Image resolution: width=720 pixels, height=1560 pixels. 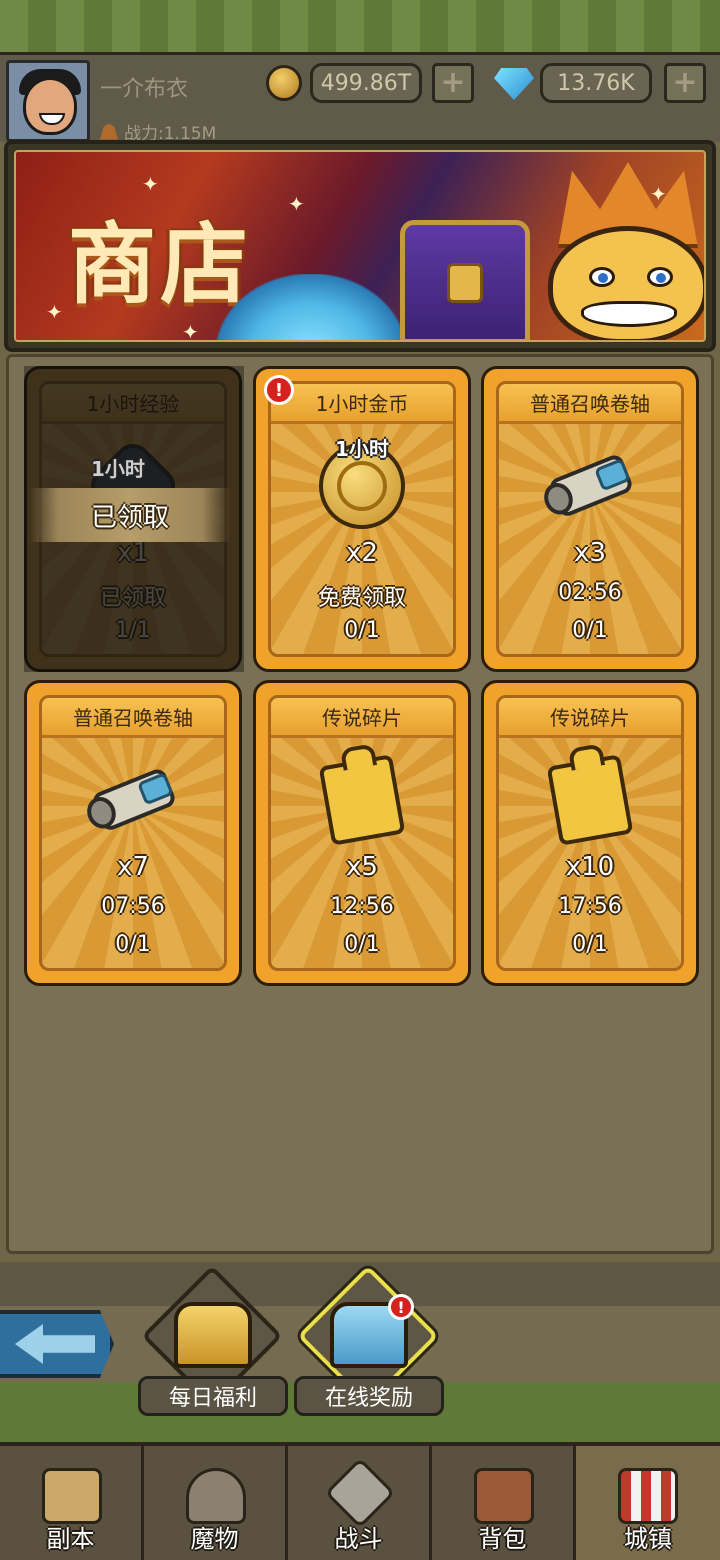 I want to click on king-mustache, so click(x=629, y=314).